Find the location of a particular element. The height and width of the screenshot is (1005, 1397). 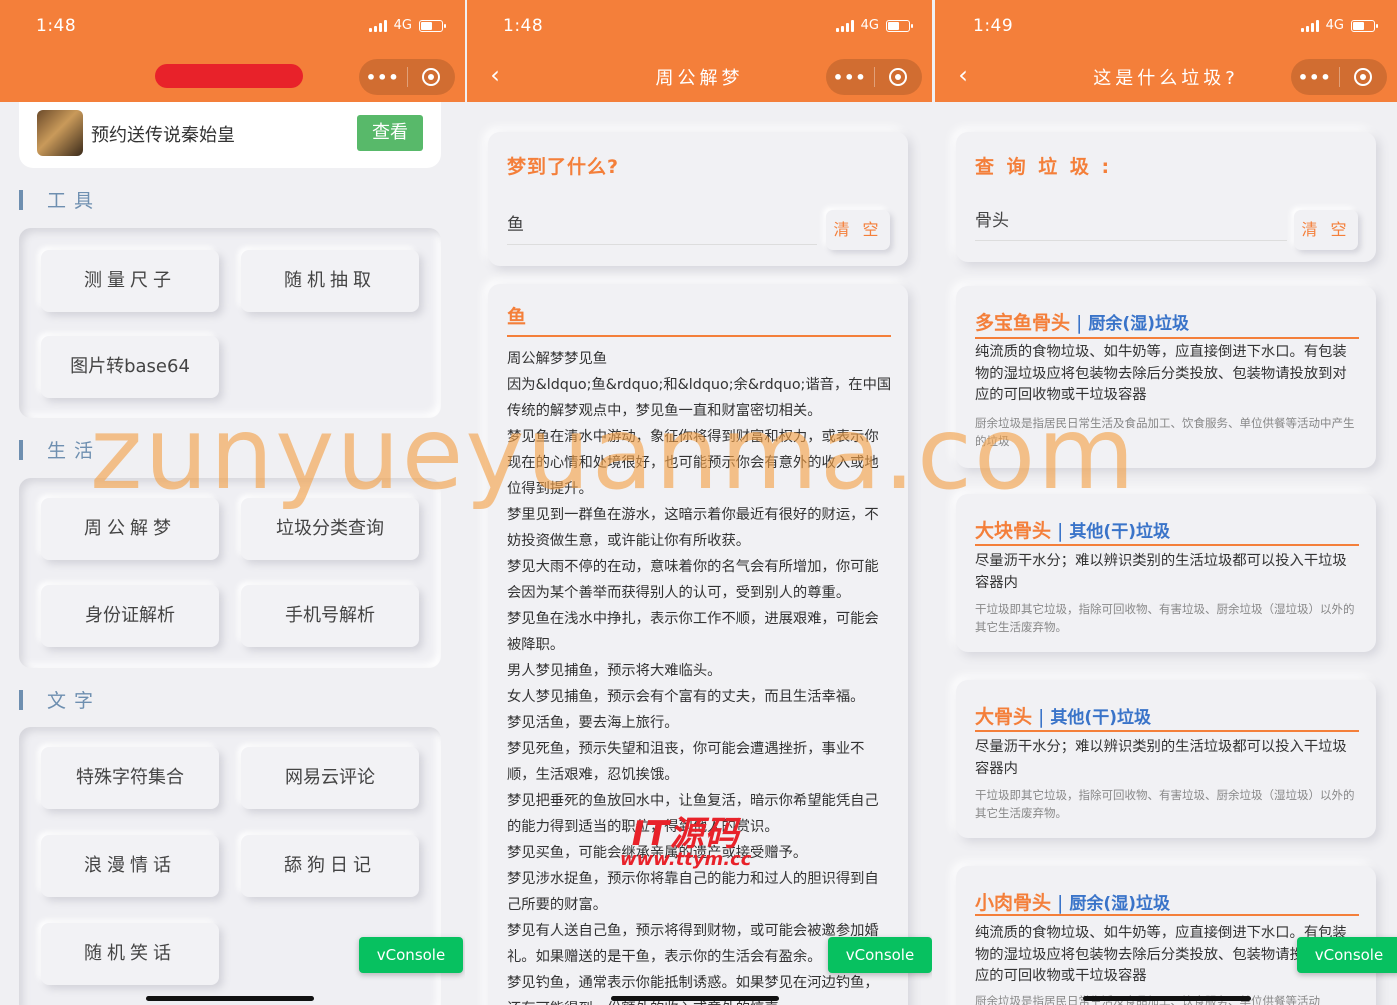

result-line: 会因为某个善举而获得别人的认可，受到别人的尊重。 is located at coordinates (679, 593).